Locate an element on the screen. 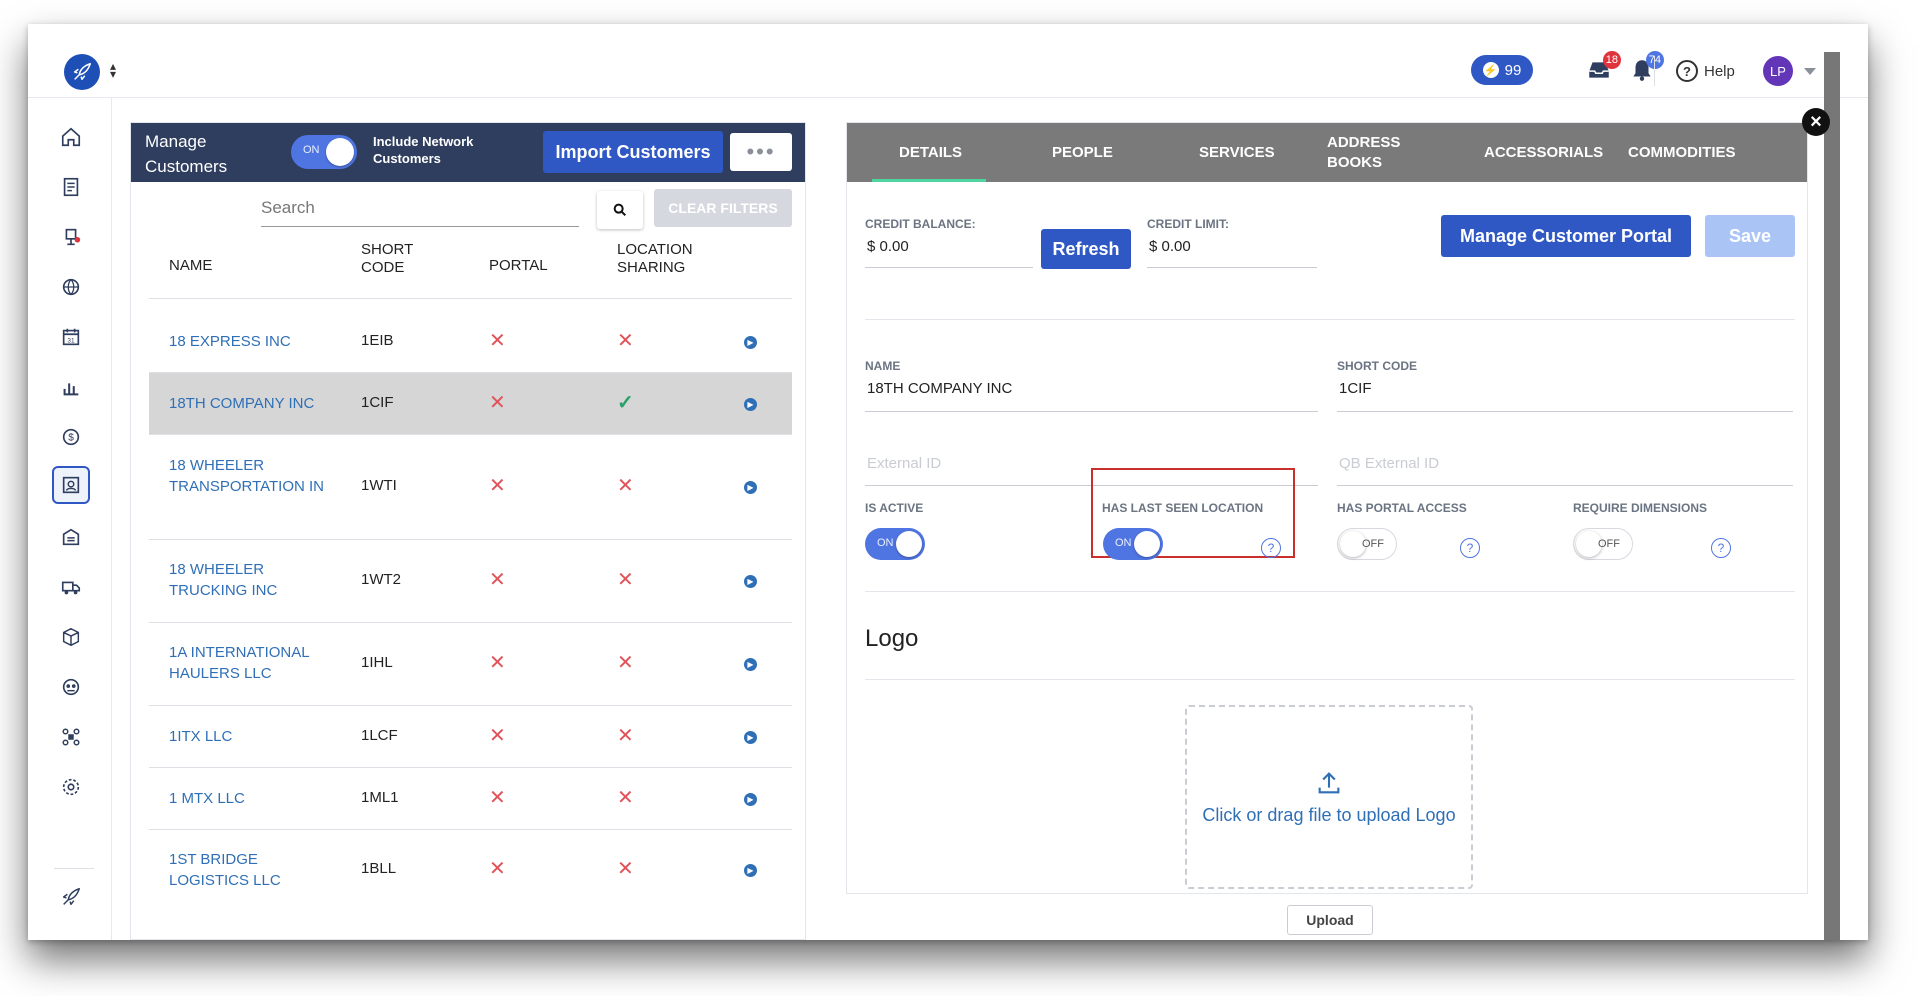 The image size is (1918, 996). logo-upload-dropzone: Click or drag file to upload Logo is located at coordinates (1329, 797).